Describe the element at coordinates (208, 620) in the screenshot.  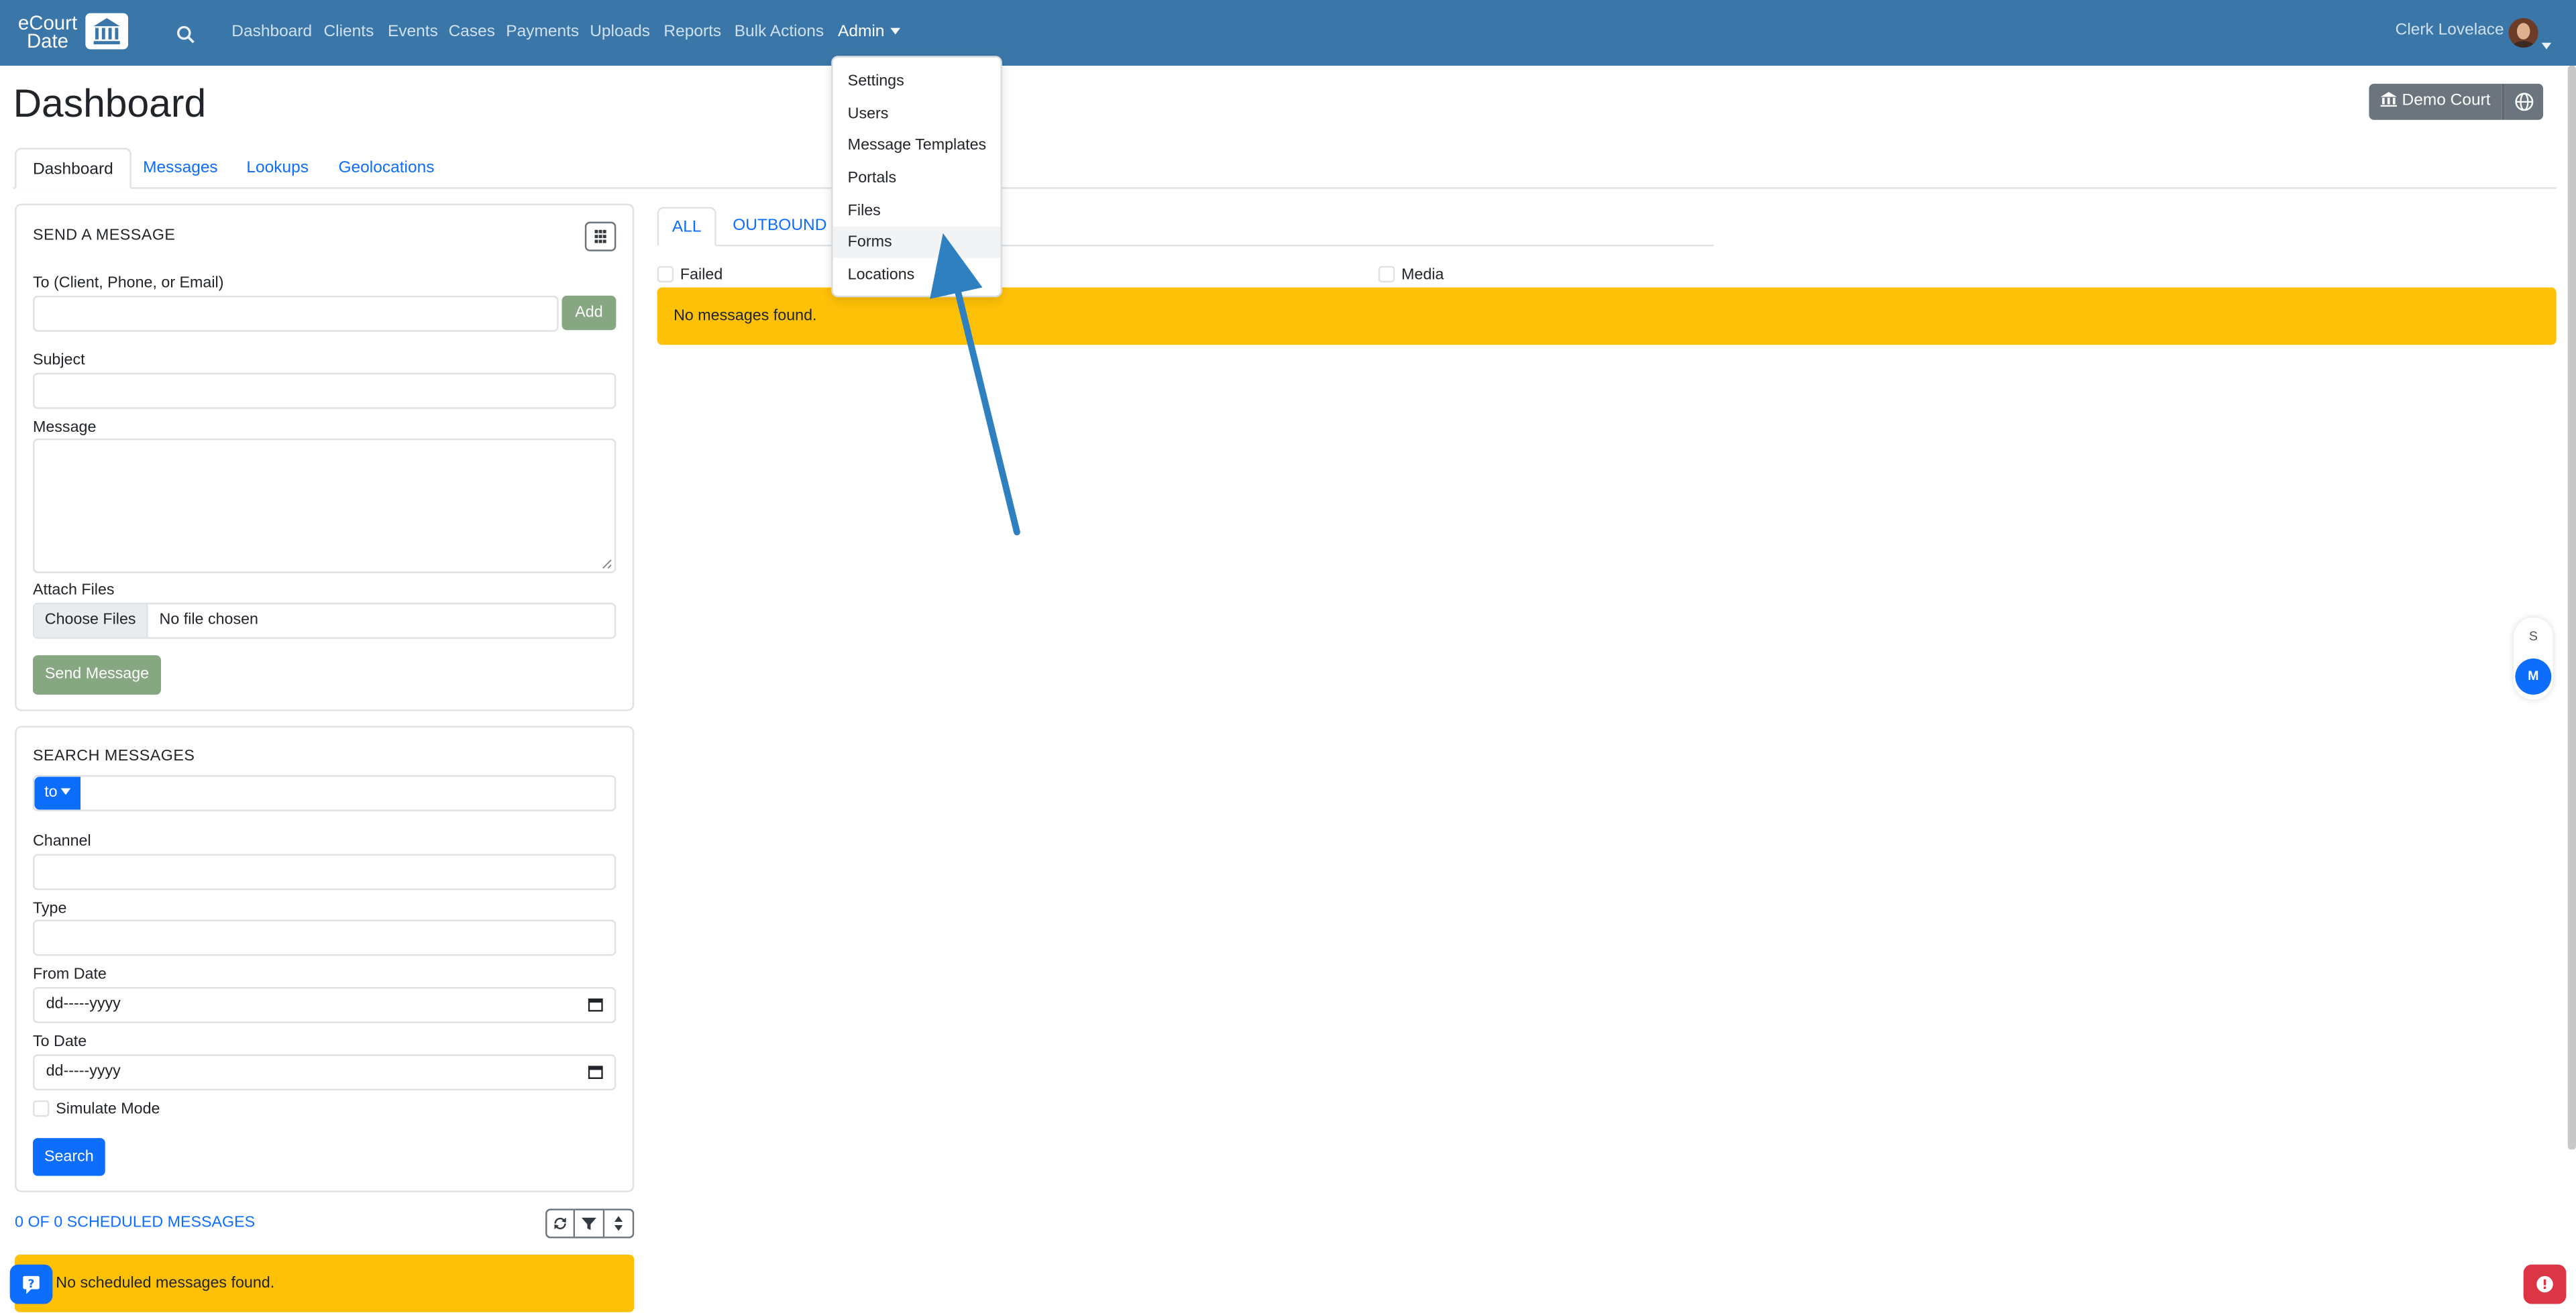
I see `no-file-chosen-text: No file chosen` at that location.